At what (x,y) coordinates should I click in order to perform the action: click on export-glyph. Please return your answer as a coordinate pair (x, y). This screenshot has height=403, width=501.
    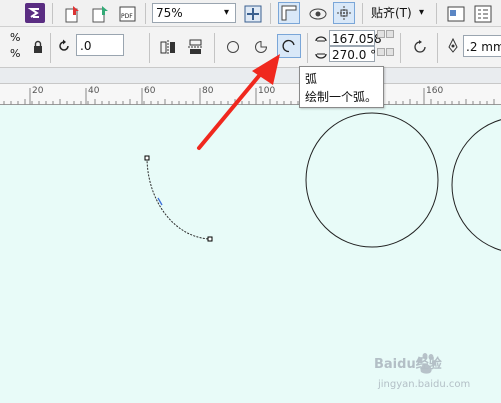
    Looking at the image, I should click on (100, 14).